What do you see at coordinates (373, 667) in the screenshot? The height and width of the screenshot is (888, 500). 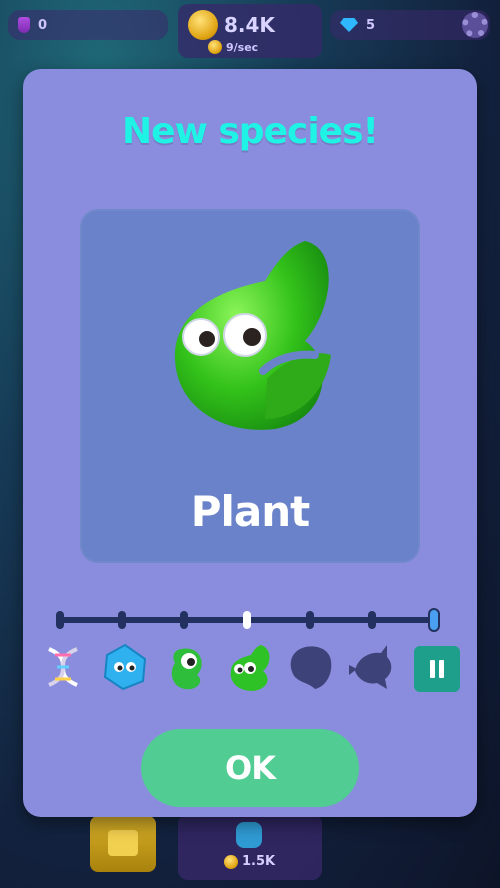 I see `locked-fish-silhouette-icon` at bounding box center [373, 667].